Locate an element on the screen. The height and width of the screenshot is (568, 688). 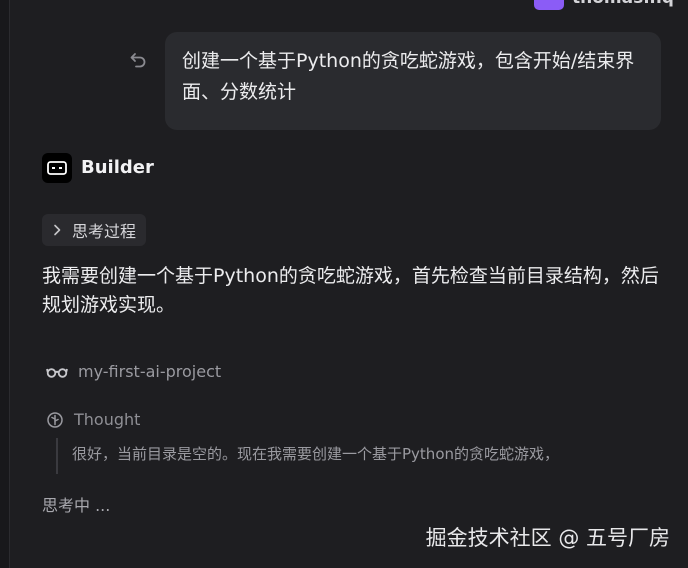
thought-content: 很好，当前目录是空的。现在我需要创建一个基于Python的贪吃蛇游戏， is located at coordinates (307, 456).